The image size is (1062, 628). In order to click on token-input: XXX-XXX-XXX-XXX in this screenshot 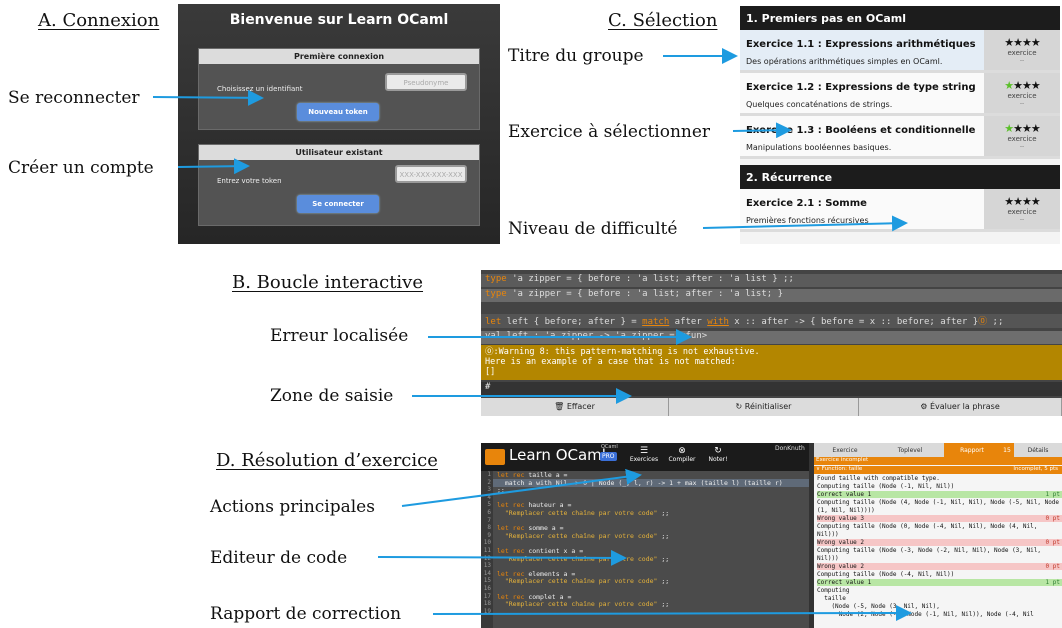, I will do `click(431, 174)`.